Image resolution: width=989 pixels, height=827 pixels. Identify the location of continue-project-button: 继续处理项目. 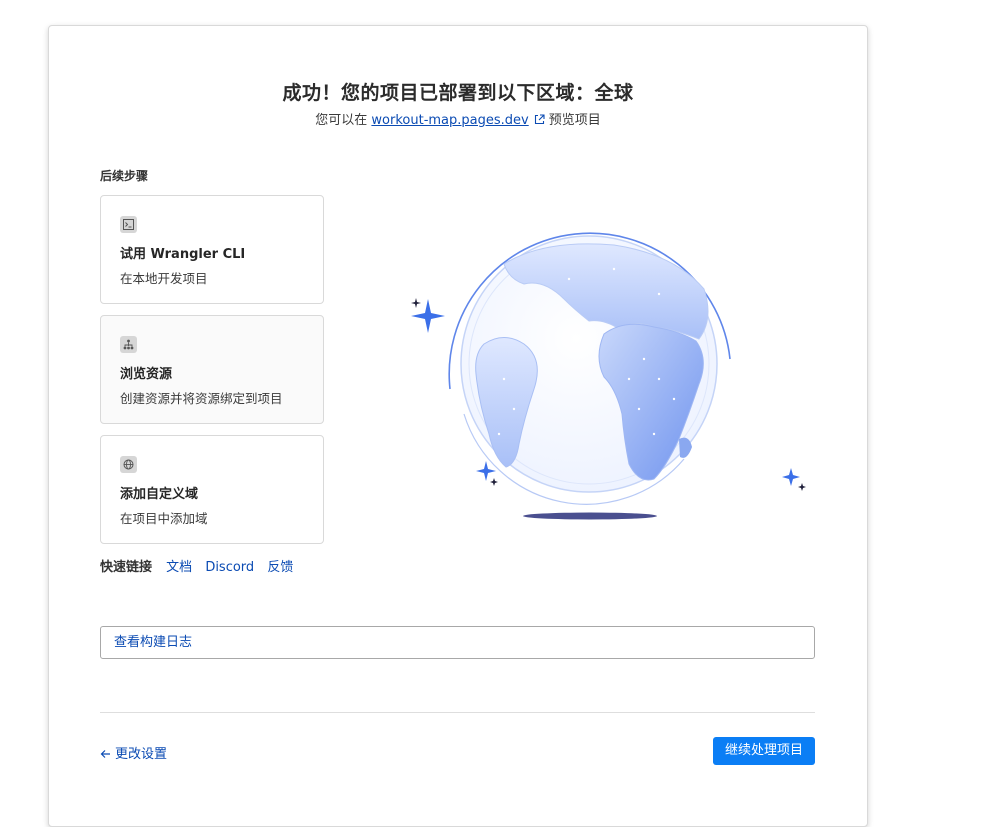
(764, 751).